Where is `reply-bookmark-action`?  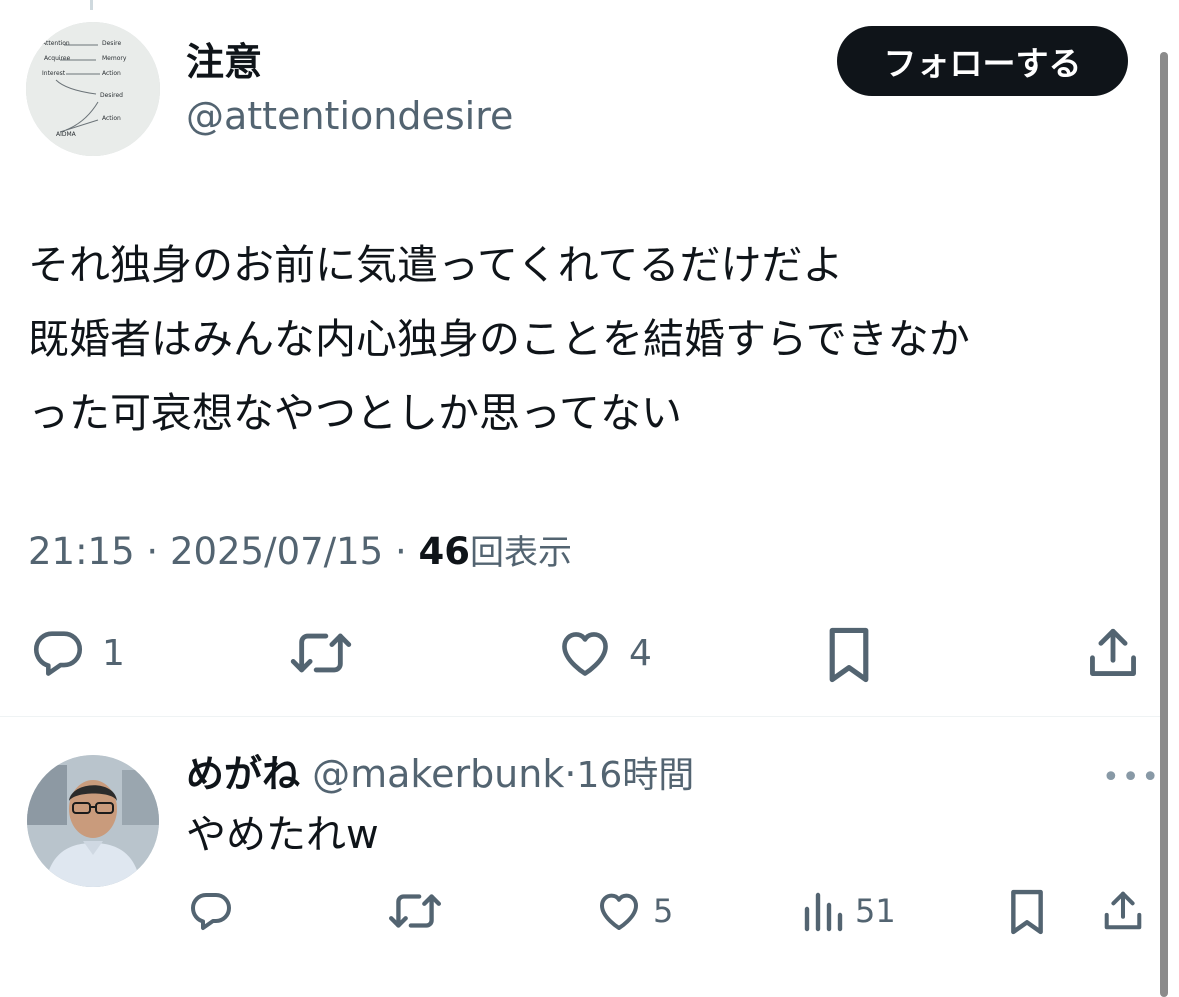
reply-bookmark-action is located at coordinates (1027, 912).